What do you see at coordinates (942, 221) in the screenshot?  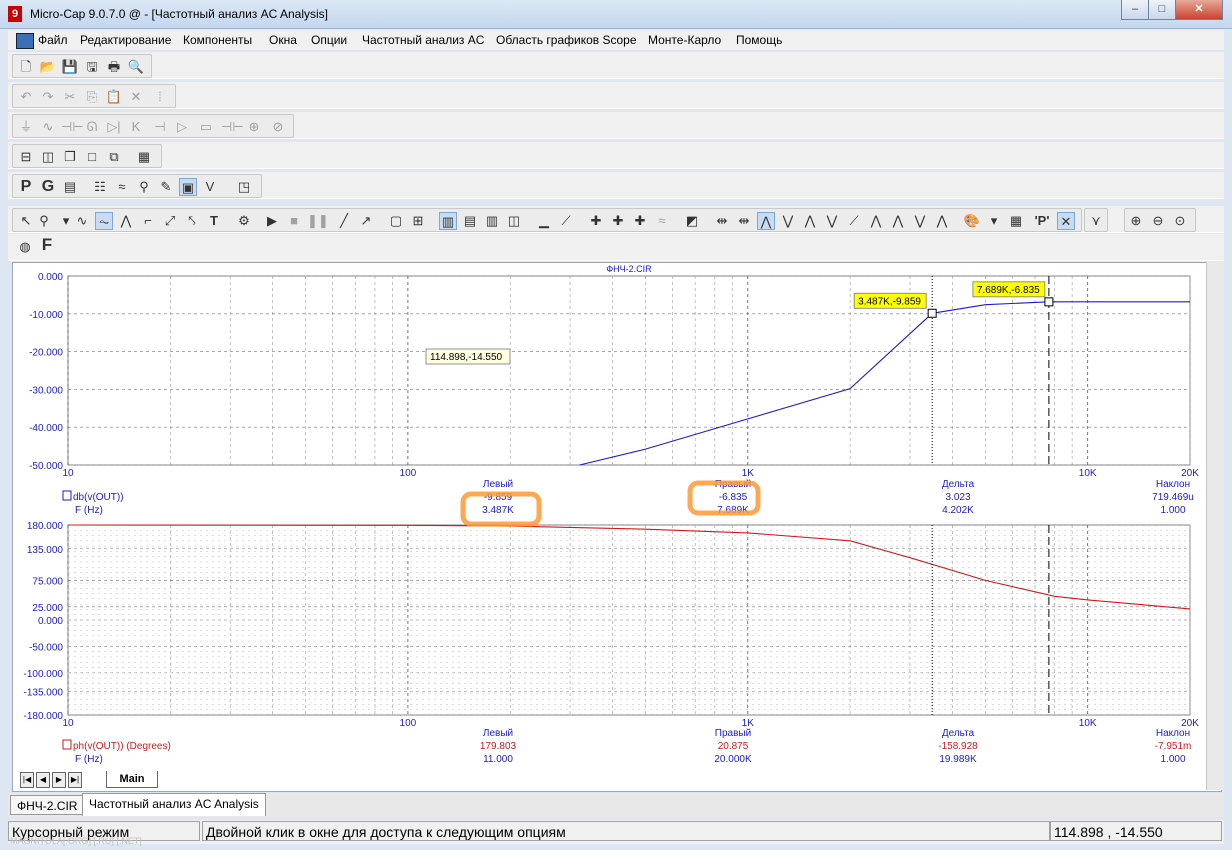 I see `top-icon: ⋀` at bounding box center [942, 221].